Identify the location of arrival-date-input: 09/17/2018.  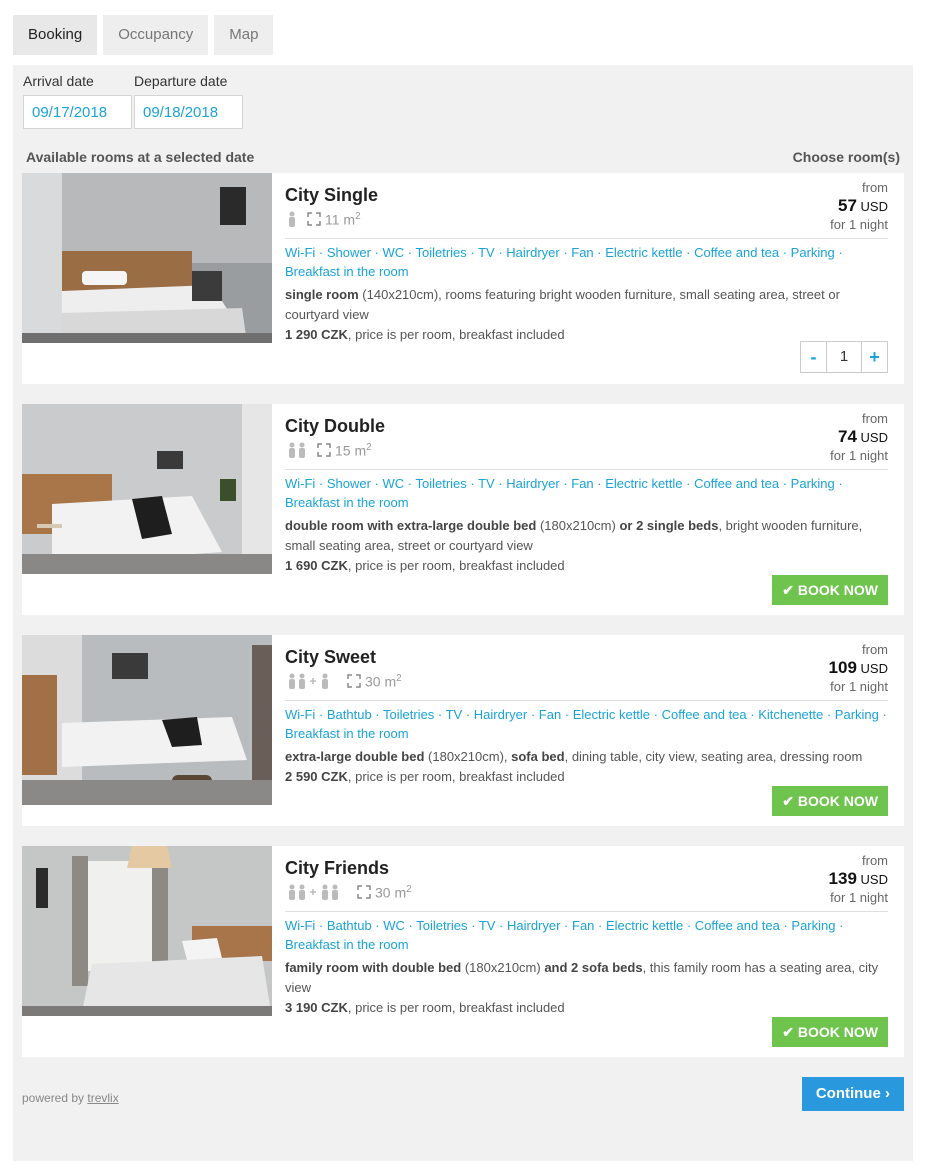
(77, 112).